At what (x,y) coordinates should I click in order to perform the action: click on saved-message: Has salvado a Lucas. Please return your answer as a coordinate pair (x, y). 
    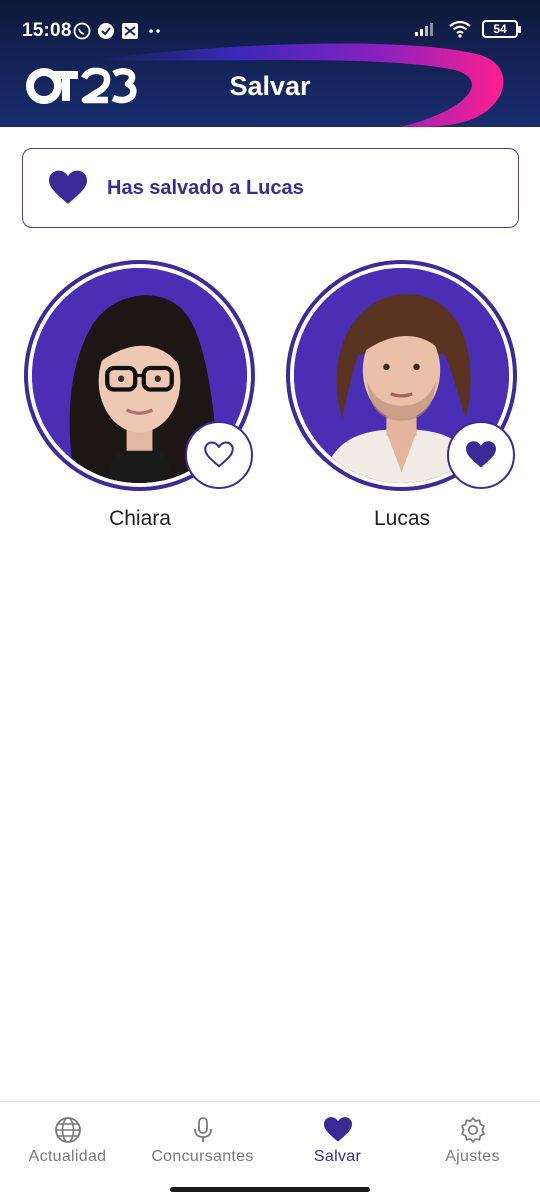
    Looking at the image, I should click on (205, 187).